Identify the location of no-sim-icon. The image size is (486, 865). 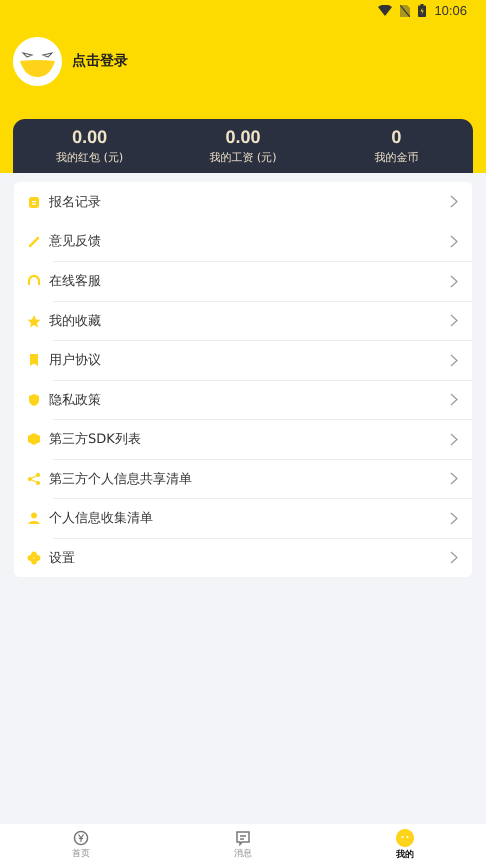
(405, 10).